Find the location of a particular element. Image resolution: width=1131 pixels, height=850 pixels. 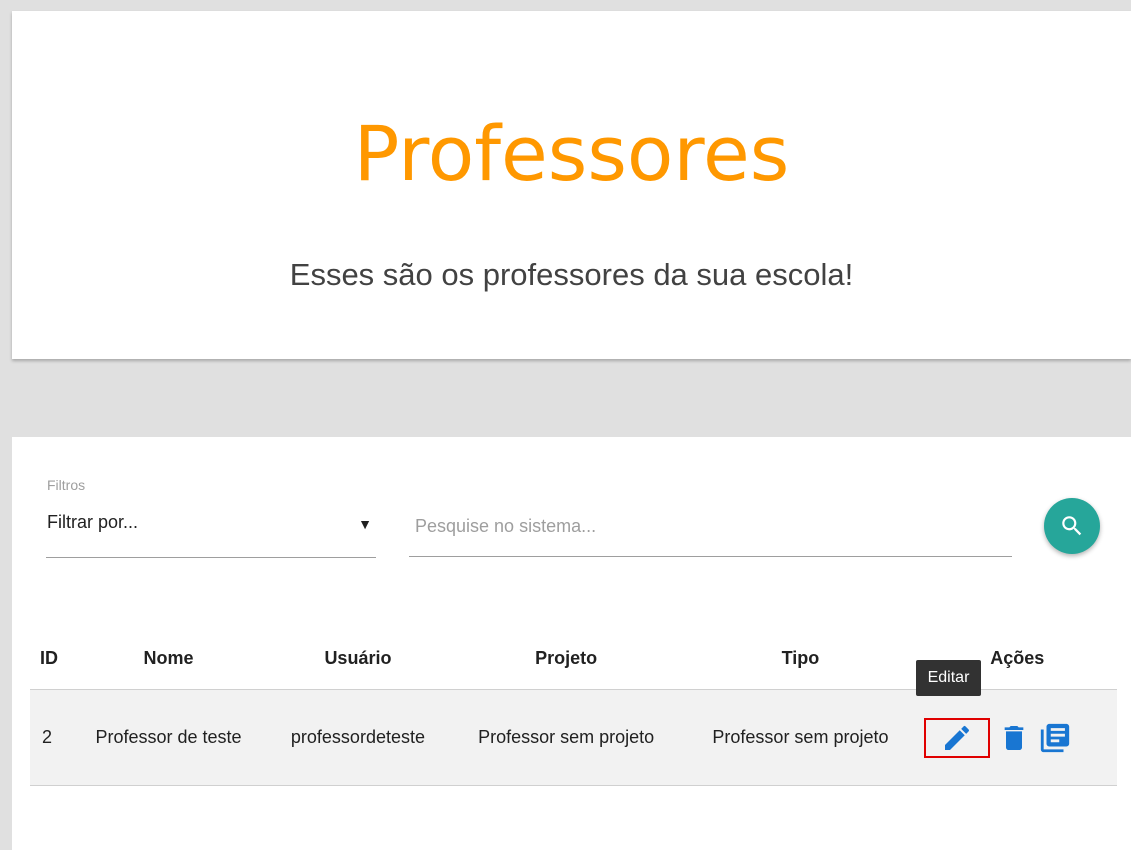

cell-acoes: Editar is located at coordinates (1016, 722).